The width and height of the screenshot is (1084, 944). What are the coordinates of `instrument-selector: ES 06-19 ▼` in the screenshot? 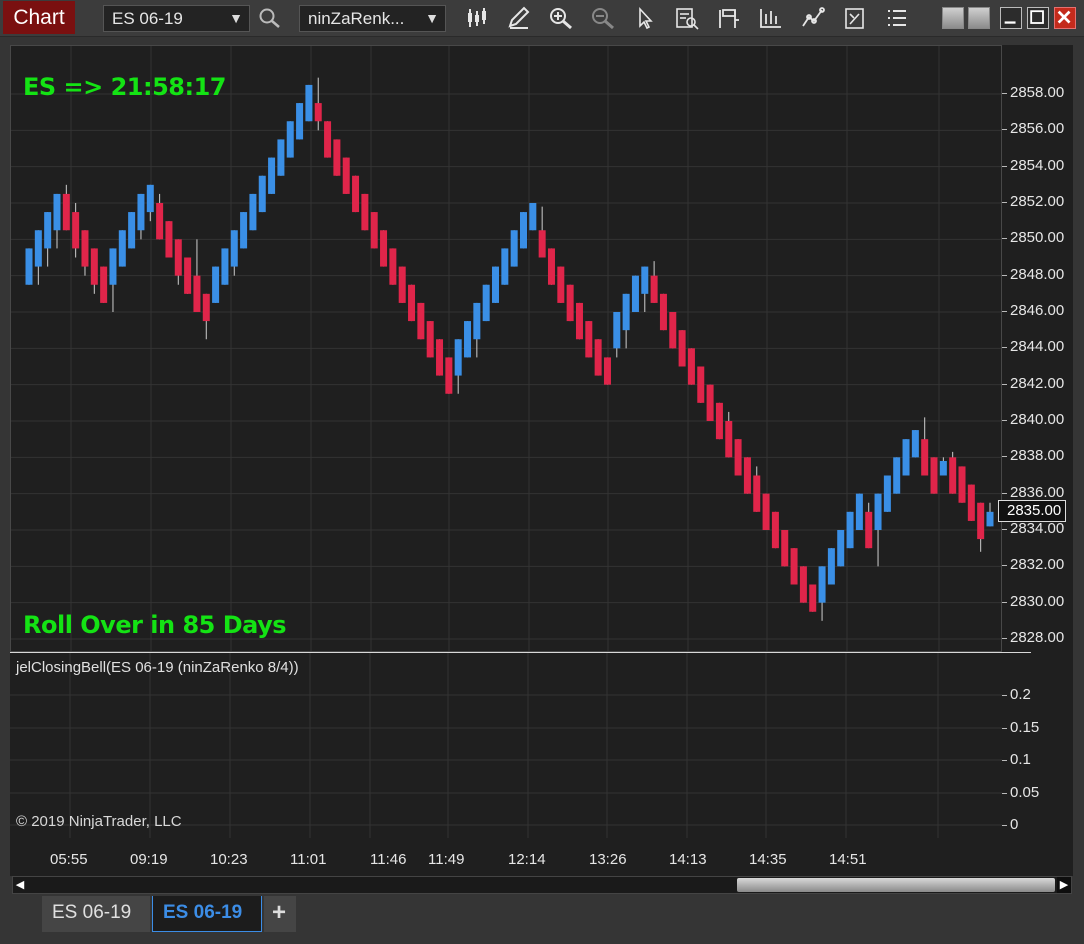 It's located at (176, 18).